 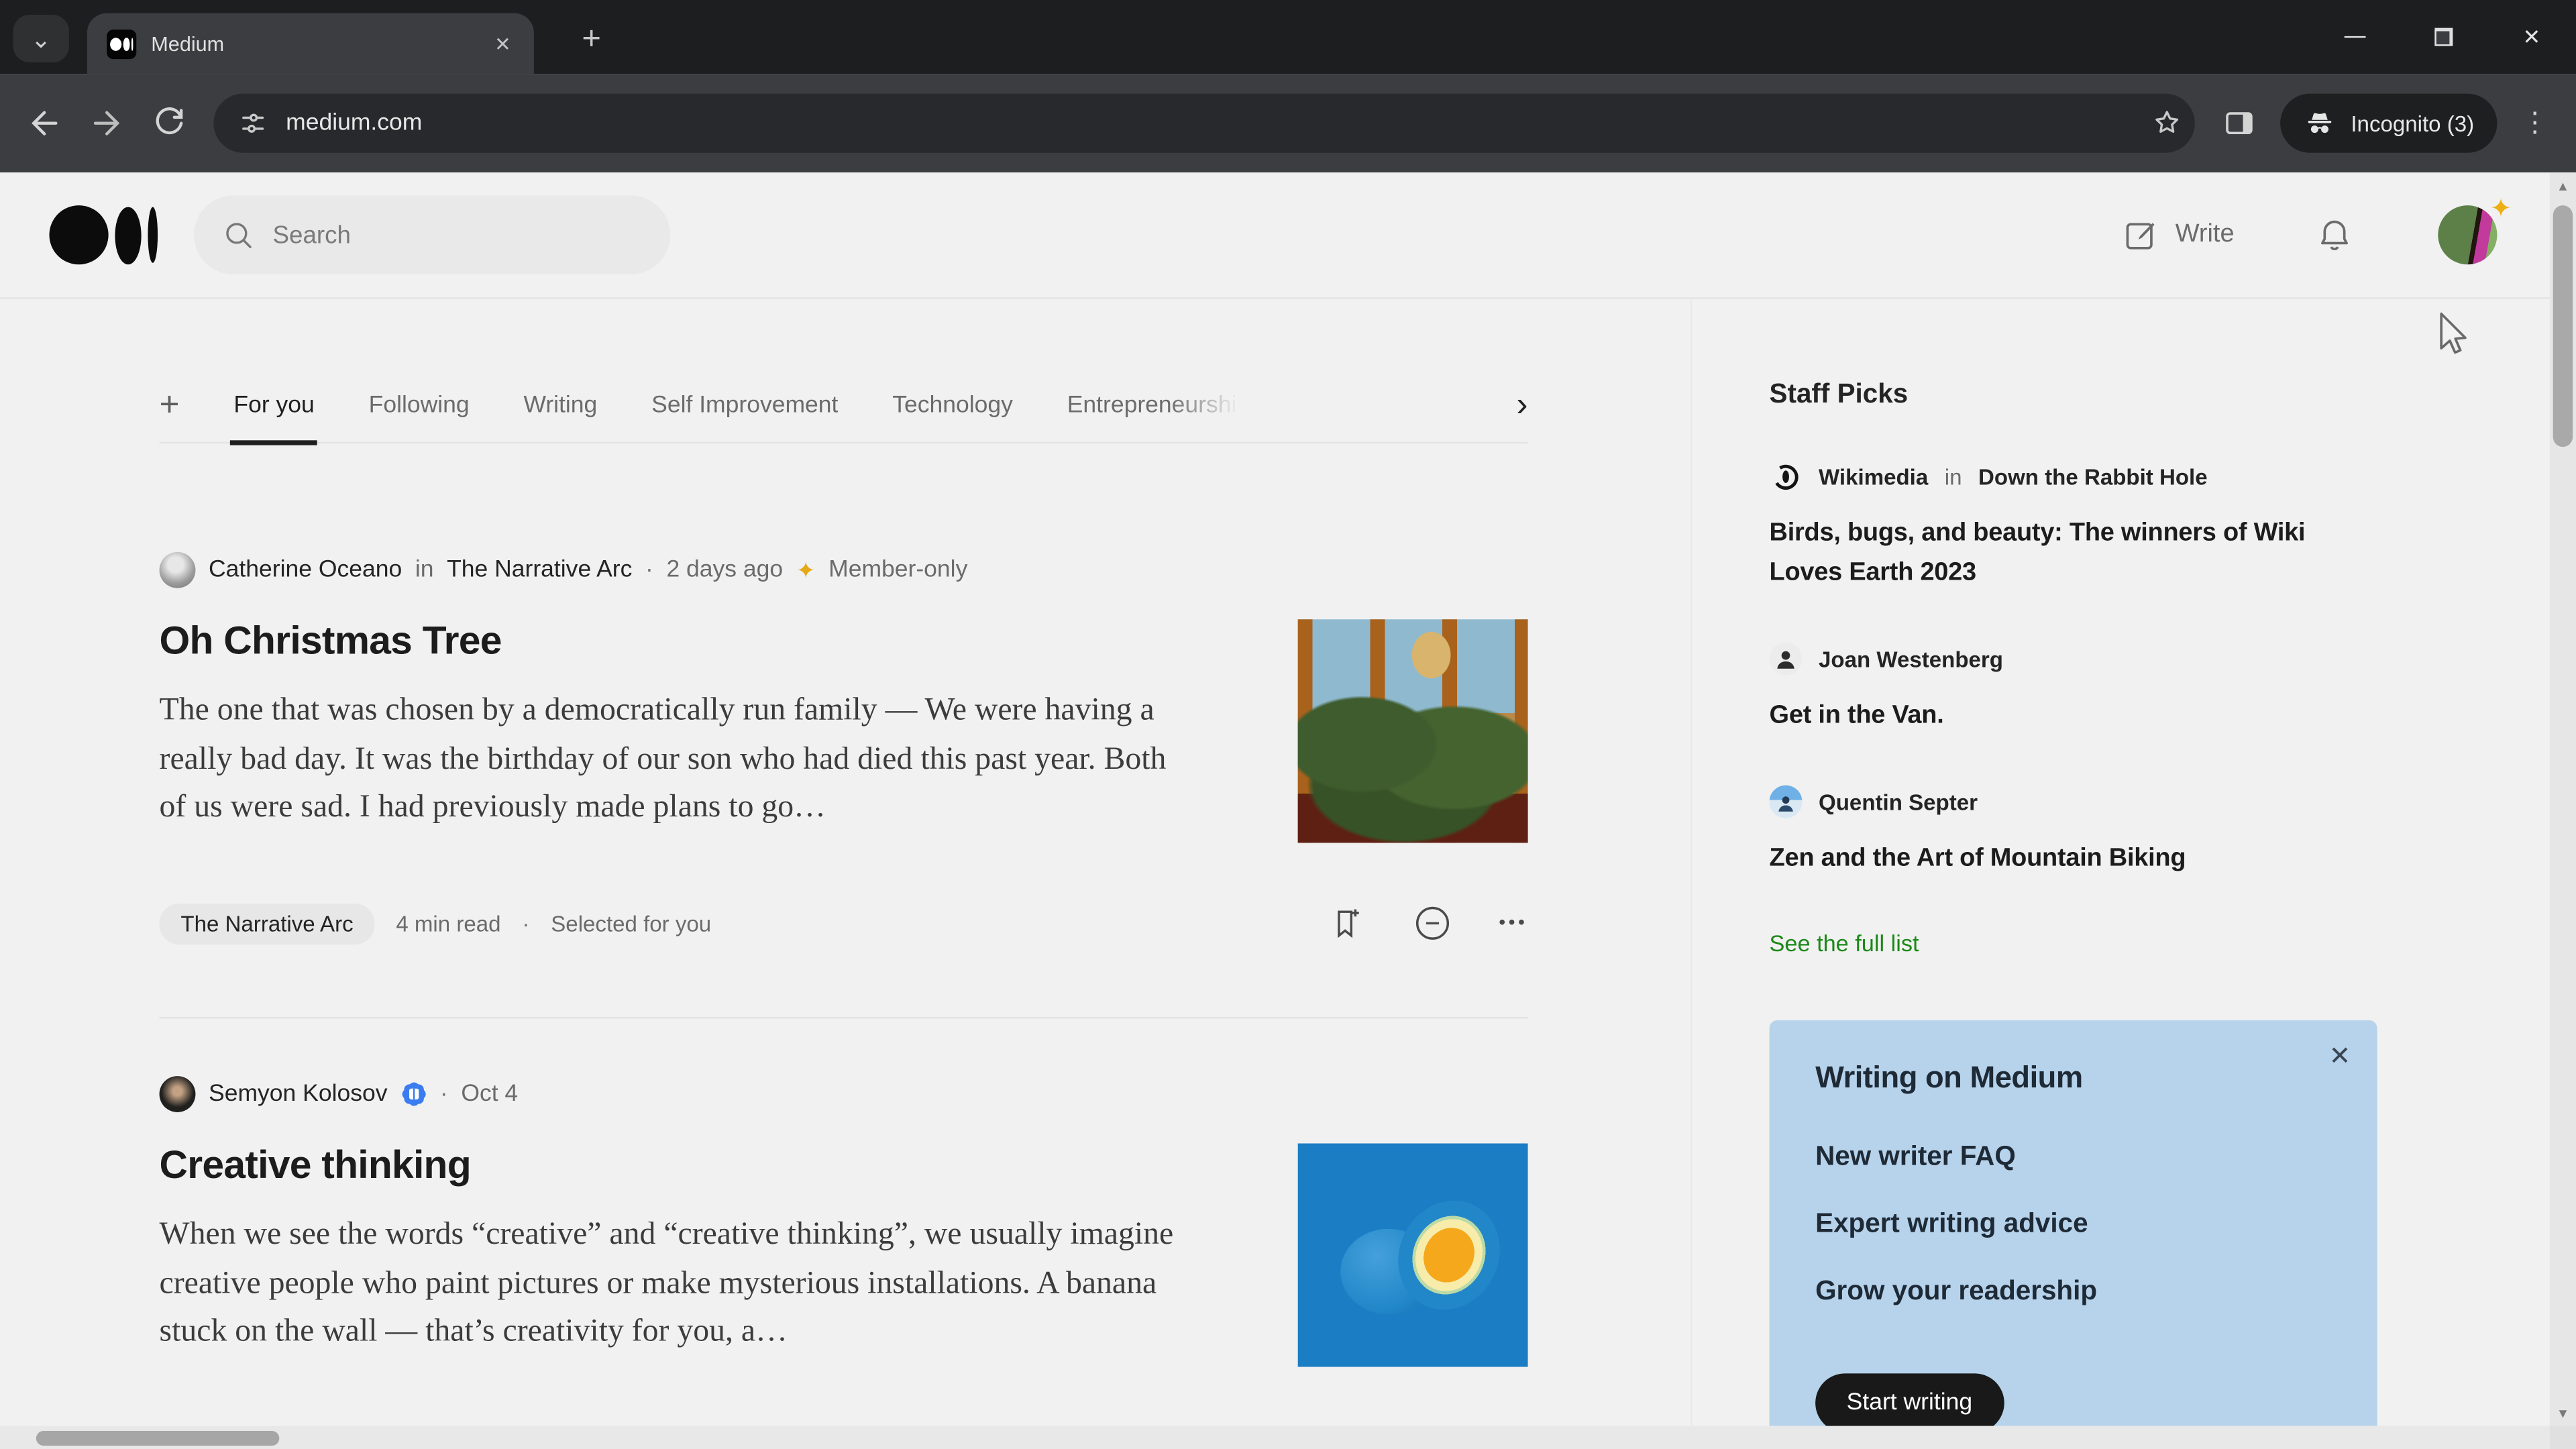 What do you see at coordinates (2073, 1230) in the screenshot?
I see `link-expert-writing-advice: Expert writing advice` at bounding box center [2073, 1230].